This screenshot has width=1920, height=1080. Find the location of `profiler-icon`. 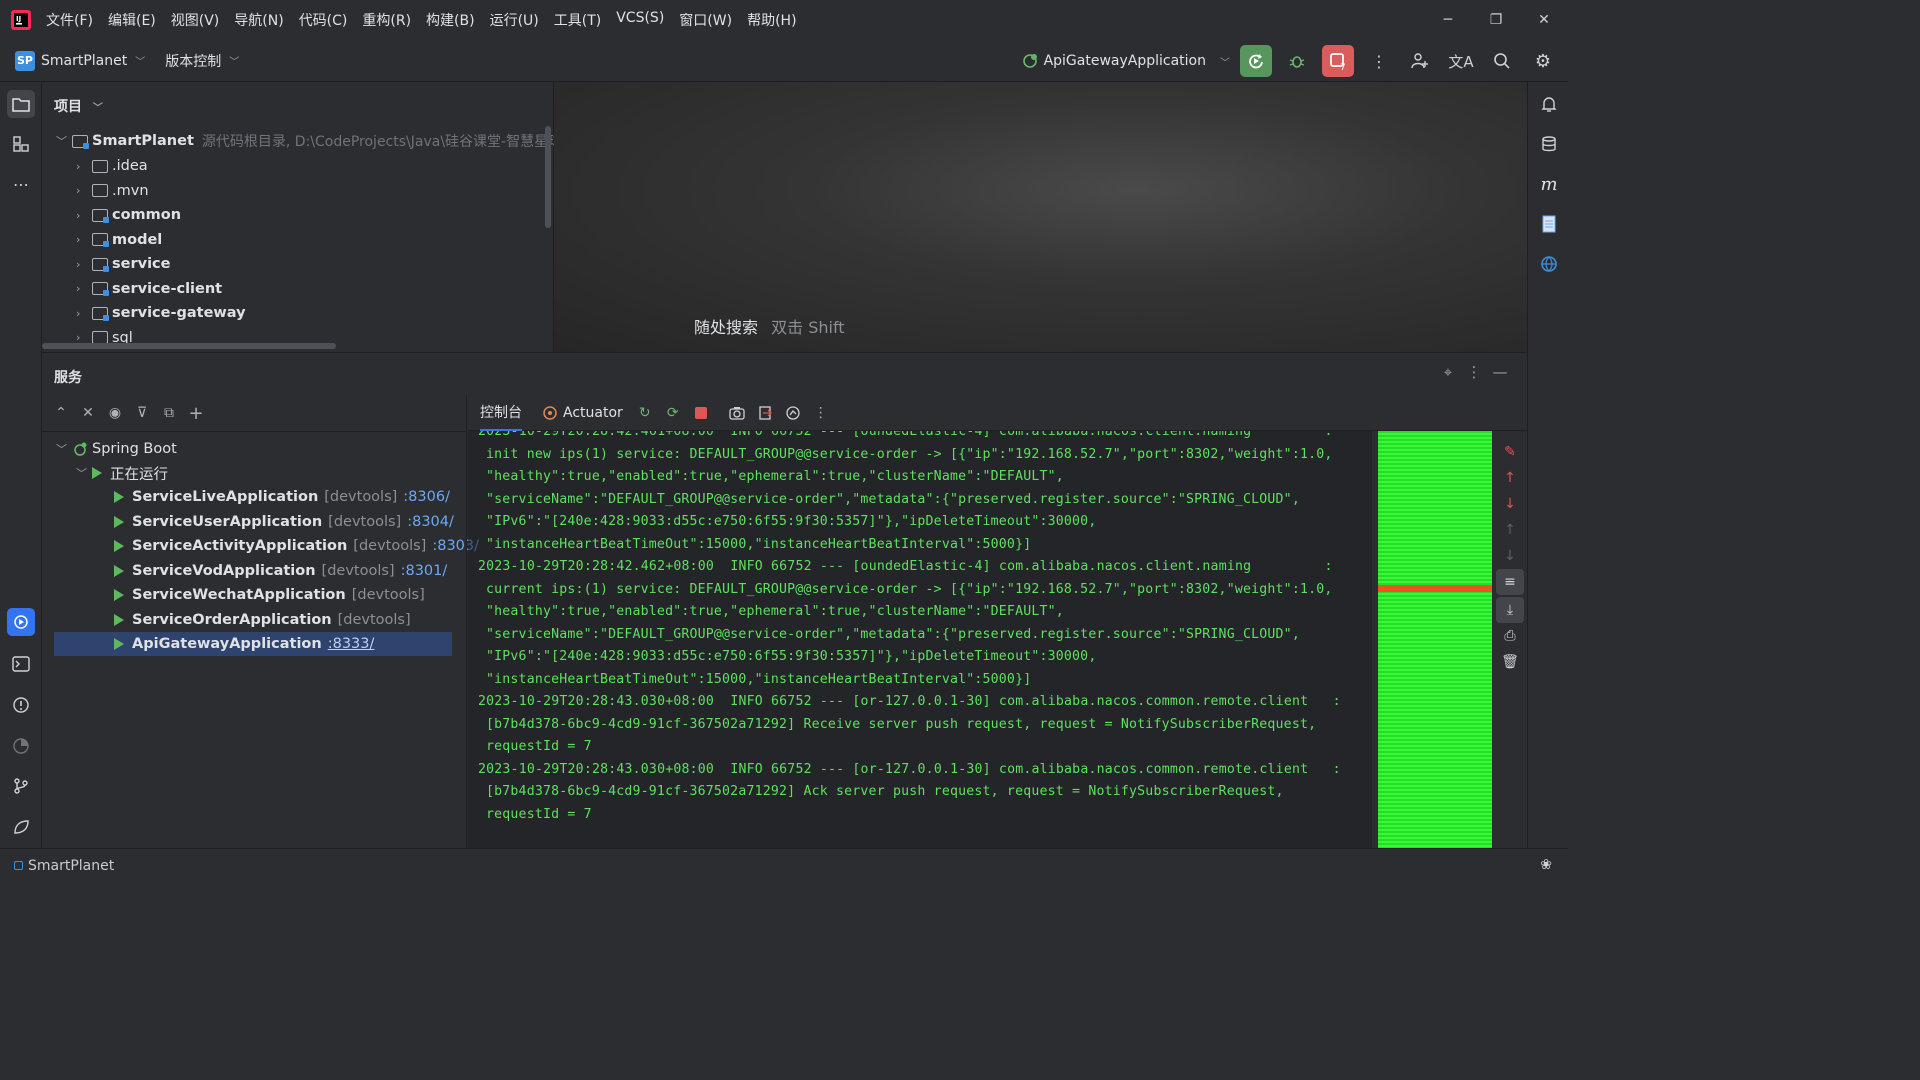

profiler-icon is located at coordinates (21, 746).